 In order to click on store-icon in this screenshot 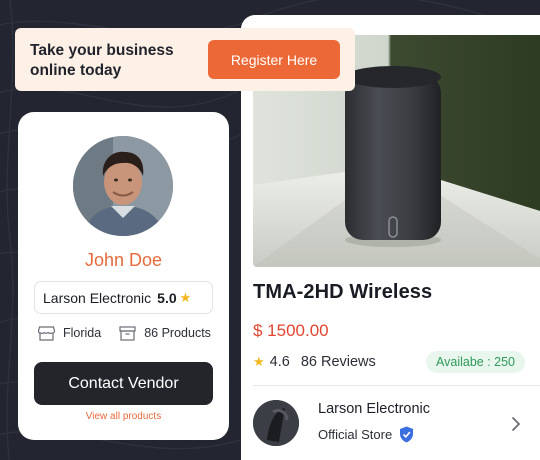, I will do `click(46, 333)`.